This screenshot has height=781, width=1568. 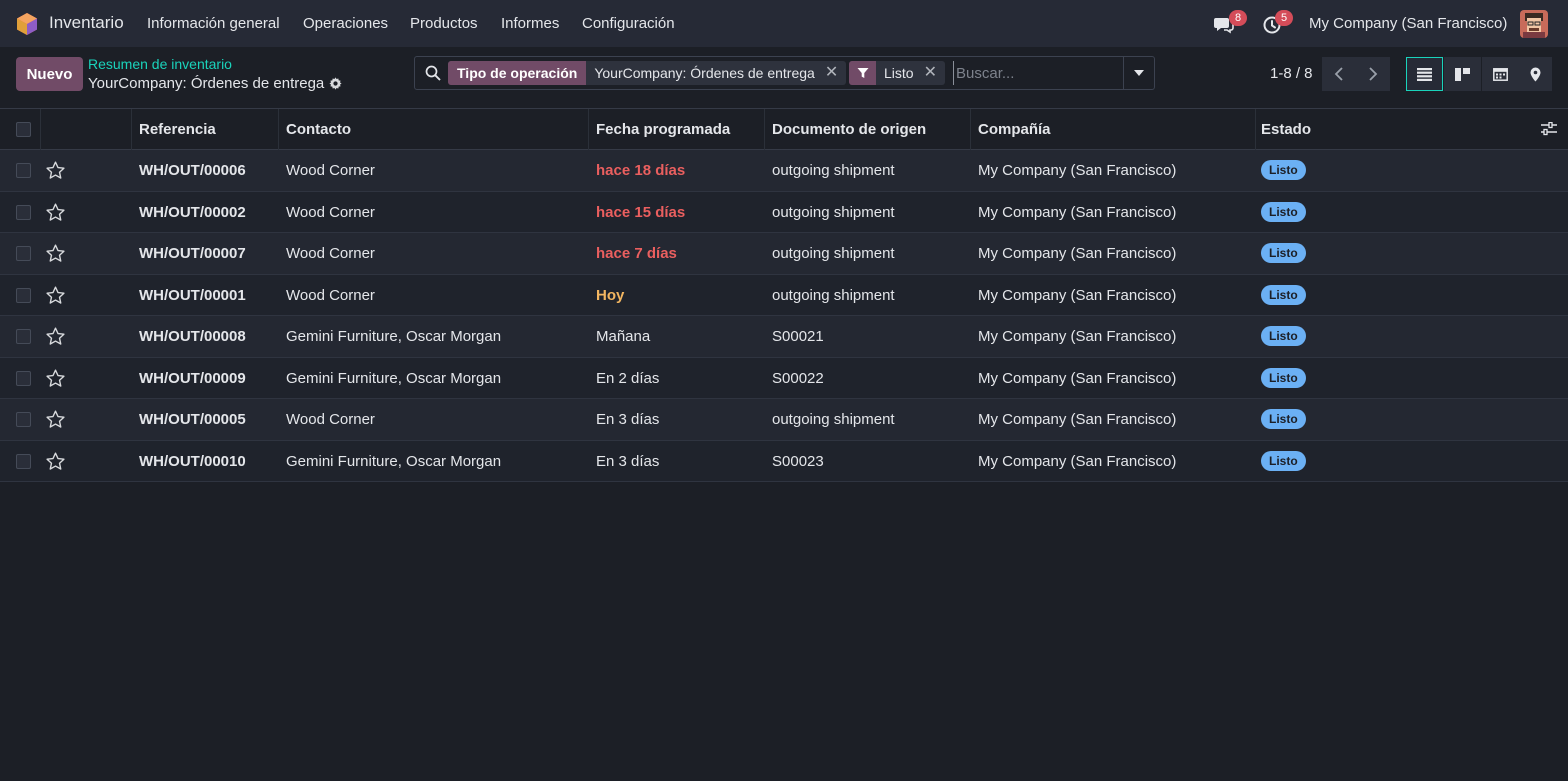 I want to click on column-header-compania: Compañía, so click(x=1014, y=129).